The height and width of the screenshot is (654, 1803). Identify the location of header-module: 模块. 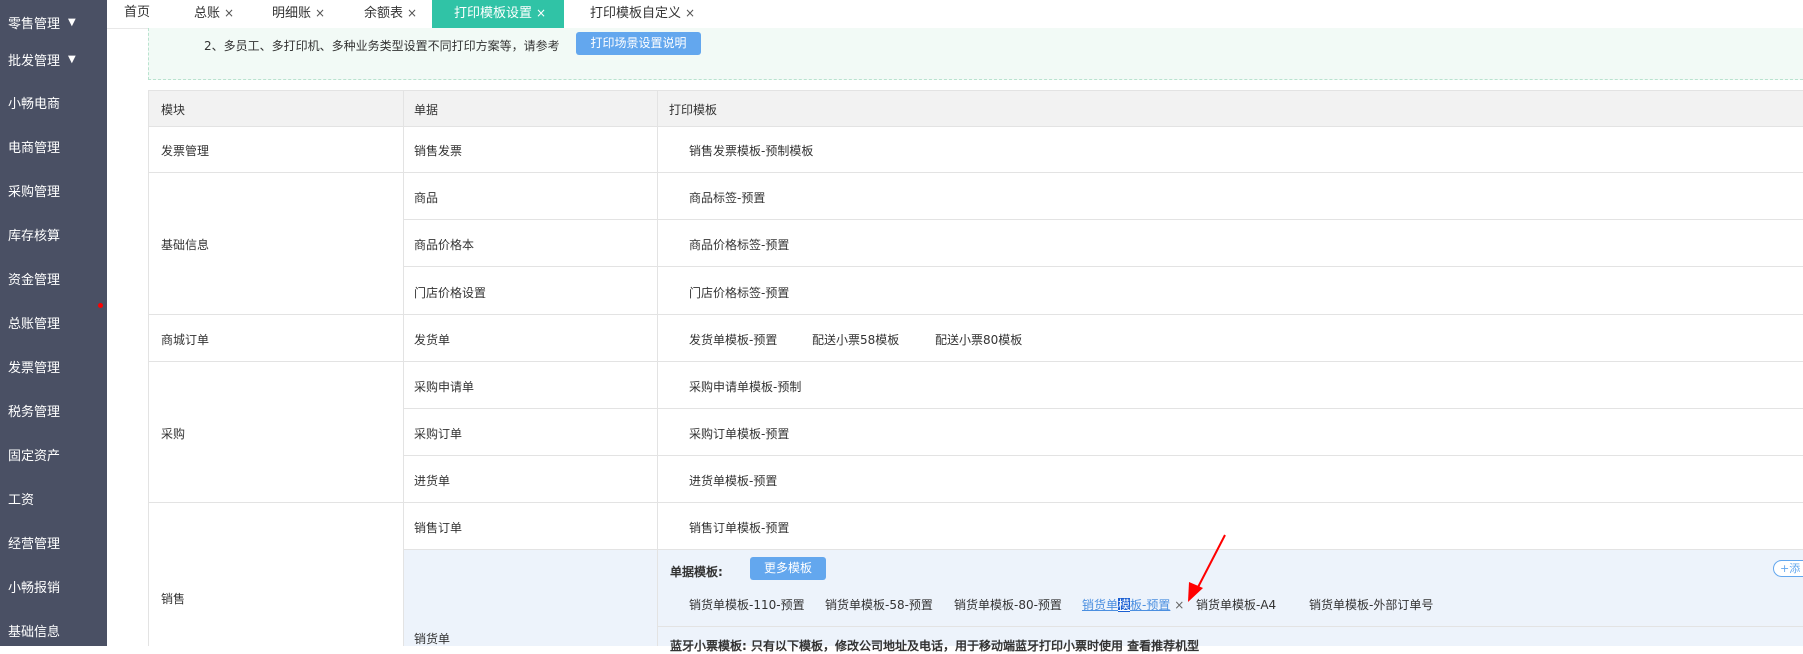
(173, 110).